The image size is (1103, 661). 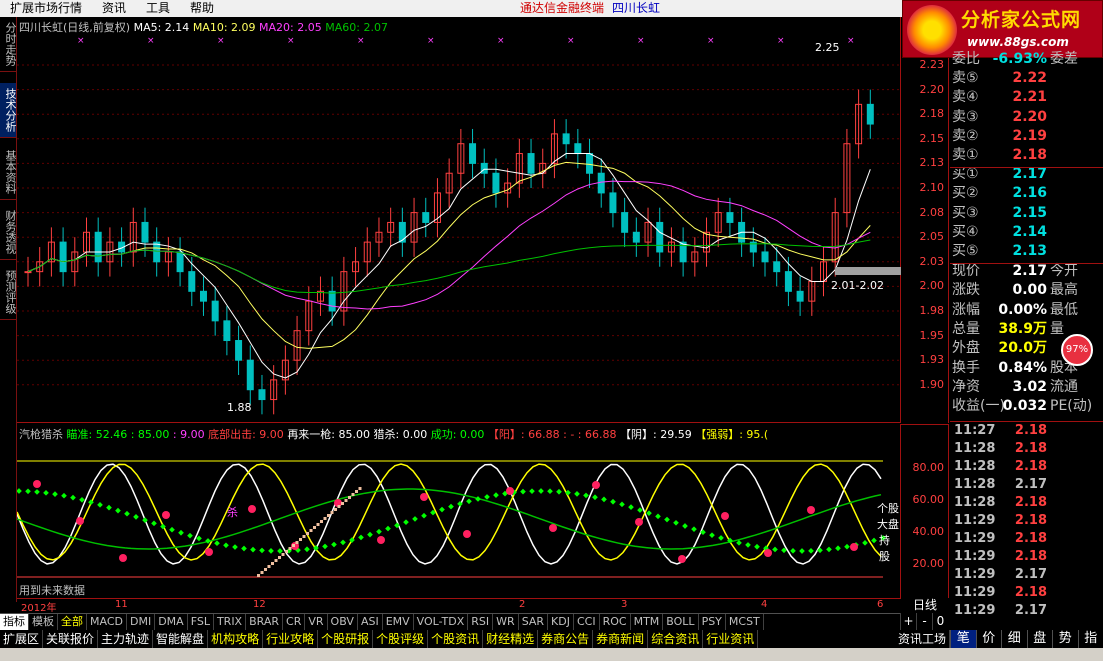 I want to click on right-nav-tab: 笔, so click(x=963, y=639).